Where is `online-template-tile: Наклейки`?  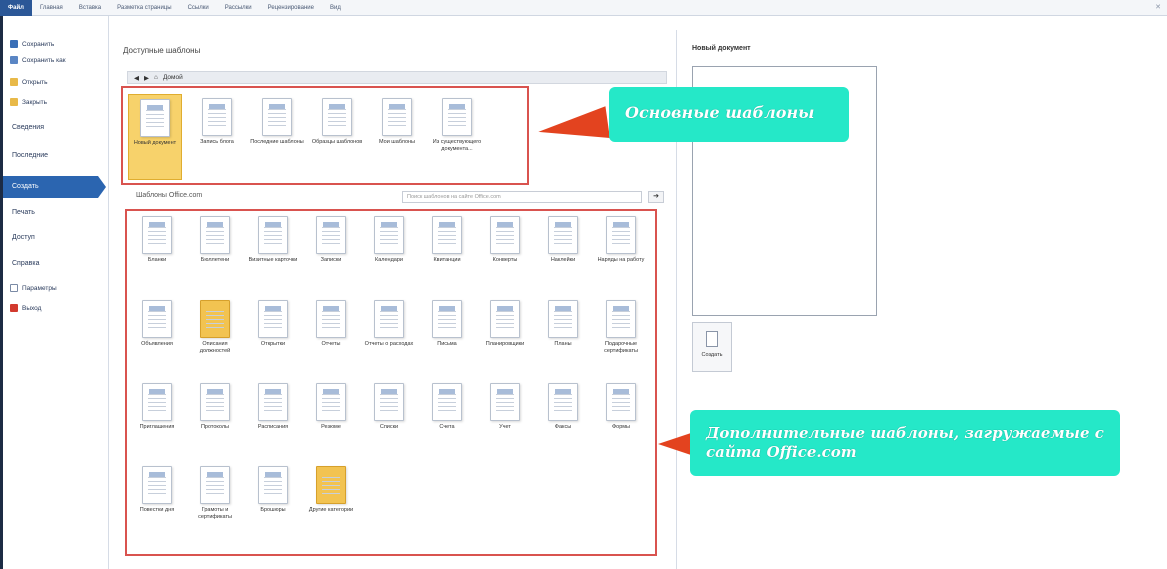 online-template-tile: Наклейки is located at coordinates (563, 240).